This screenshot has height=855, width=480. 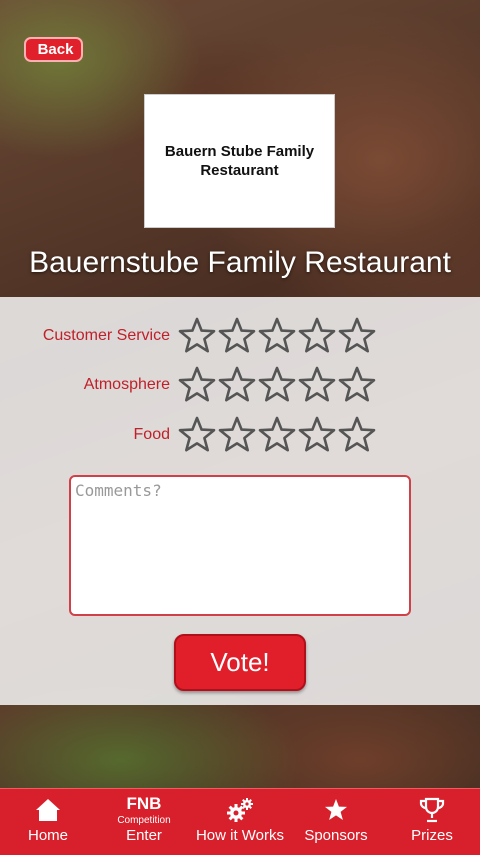 What do you see at coordinates (144, 803) in the screenshot?
I see `fnb-title: FNB` at bounding box center [144, 803].